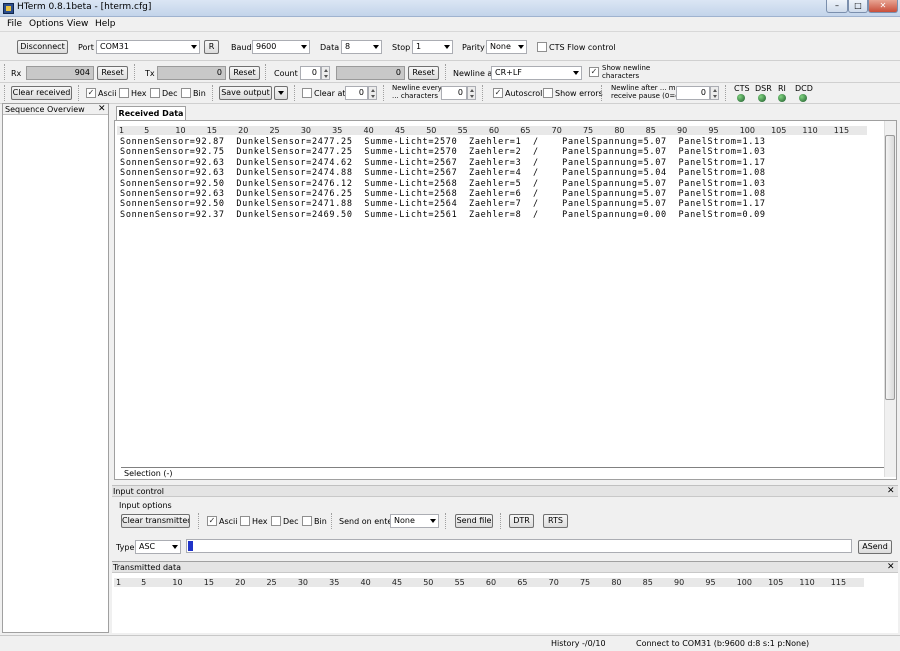 The width and height of the screenshot is (900, 651). Describe the element at coordinates (650, 130) in the screenshot. I see `ruler-mark: 85` at that location.